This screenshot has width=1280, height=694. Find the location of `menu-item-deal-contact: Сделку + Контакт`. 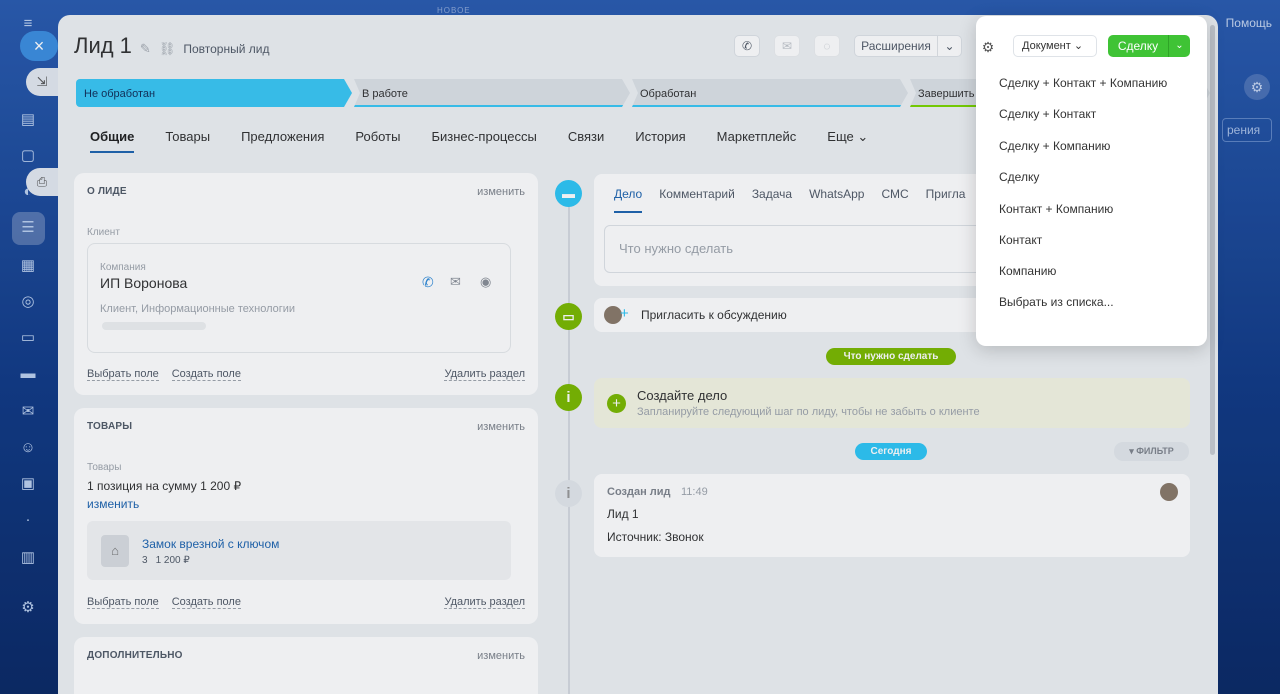

menu-item-deal-contact: Сделку + Контакт is located at coordinates (1047, 114).